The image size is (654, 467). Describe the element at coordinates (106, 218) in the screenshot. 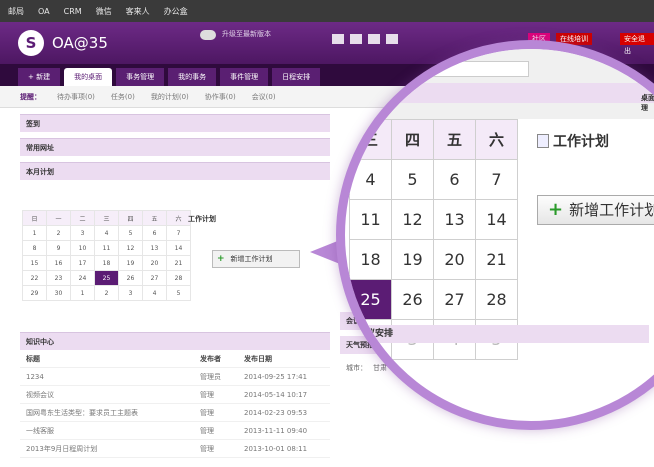

I see `small-cal-weekdays: 日一二三四五六` at that location.